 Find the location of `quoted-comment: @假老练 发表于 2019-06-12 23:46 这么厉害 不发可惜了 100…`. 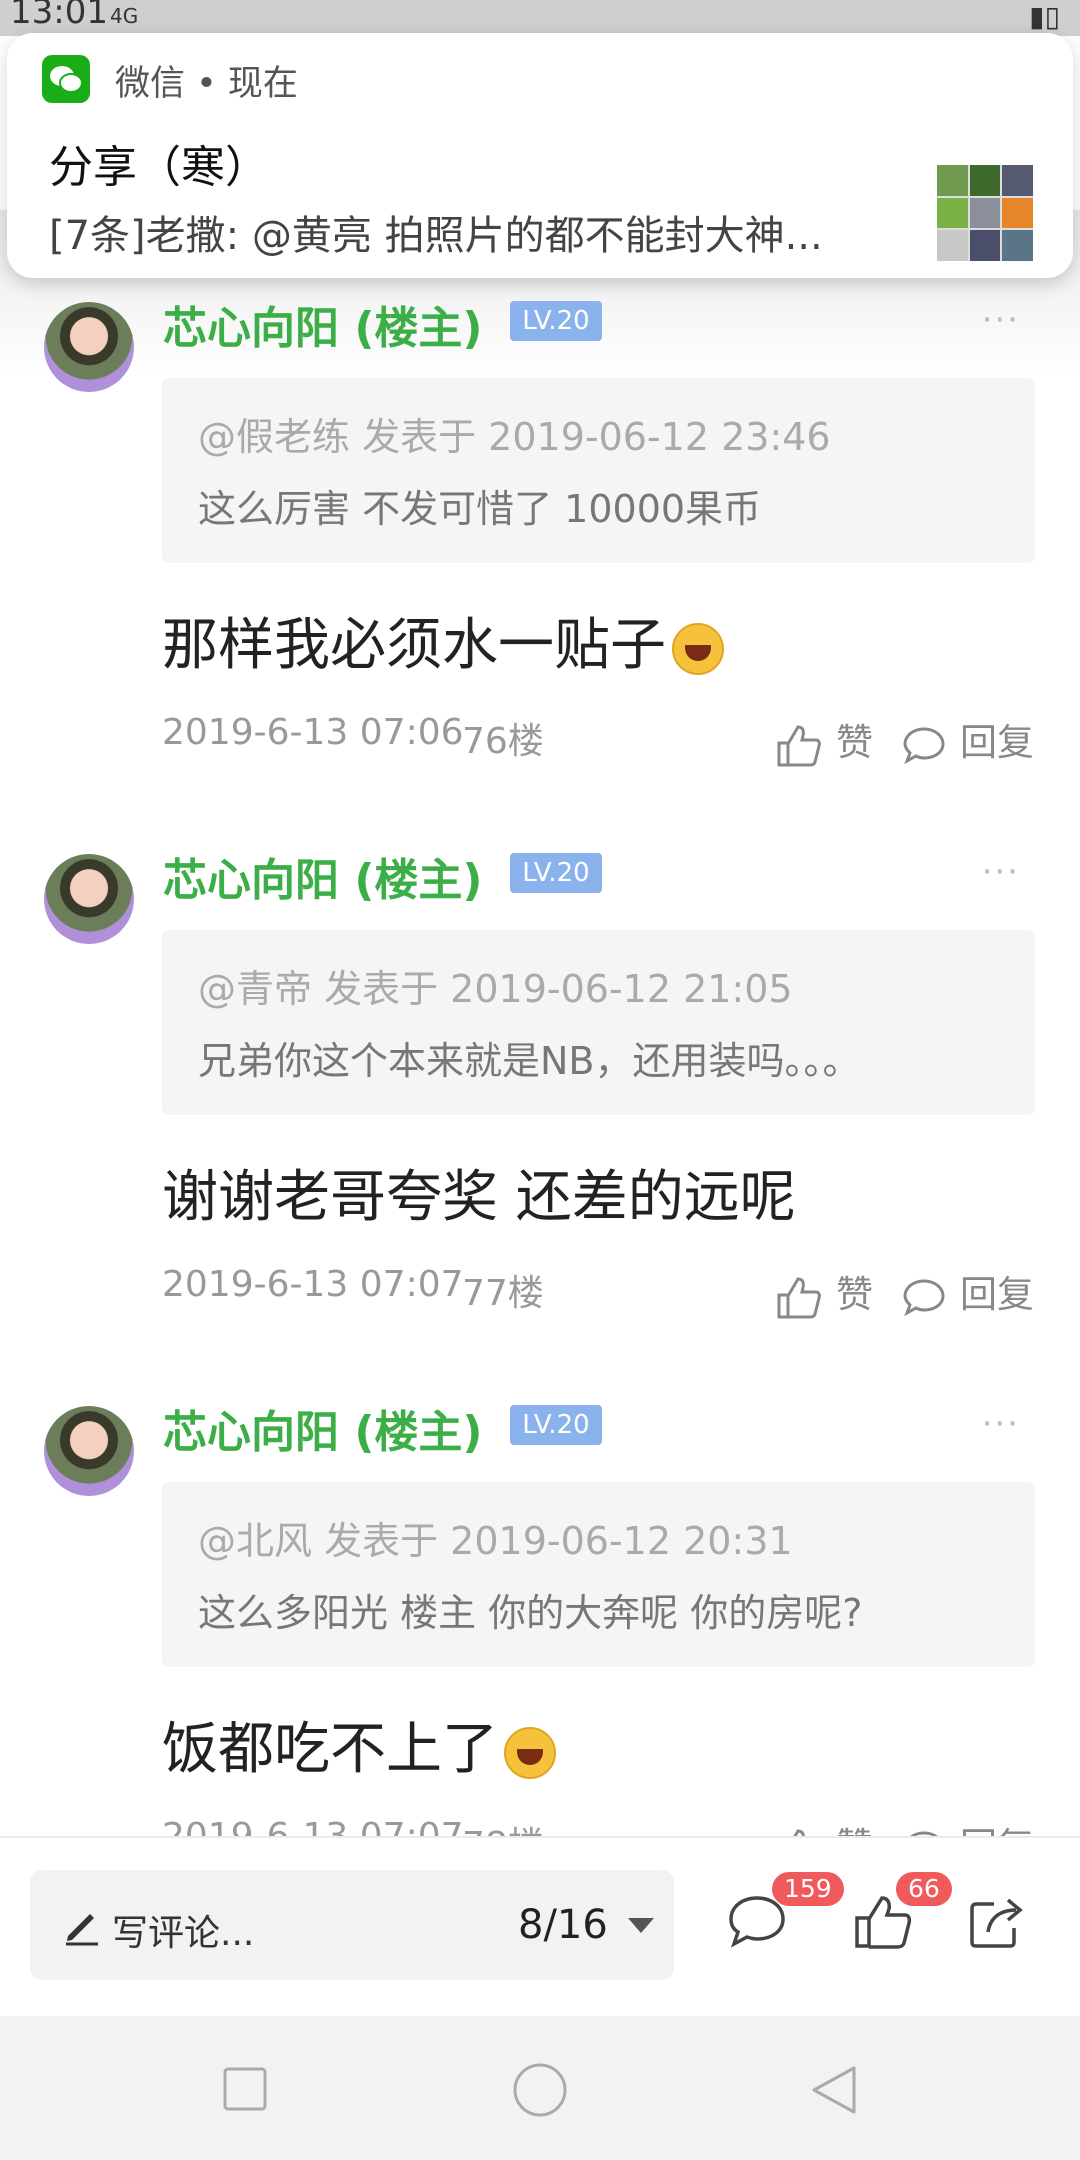

quoted-comment: @假老练 发表于 2019-06-12 23:46 这么厉害 不发可惜了 100… is located at coordinates (598, 470).